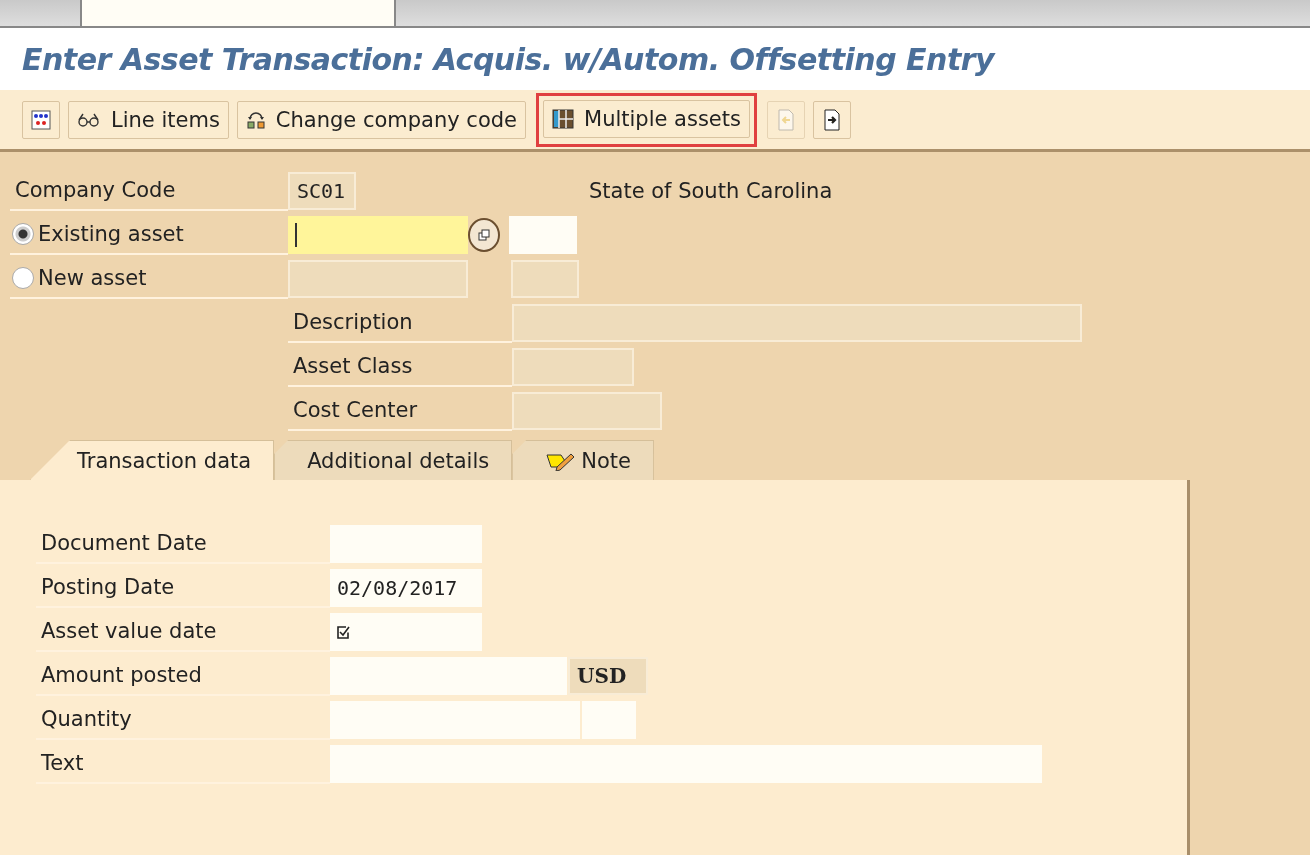 The width and height of the screenshot is (1310, 855). I want to click on text-field, so click(686, 764).